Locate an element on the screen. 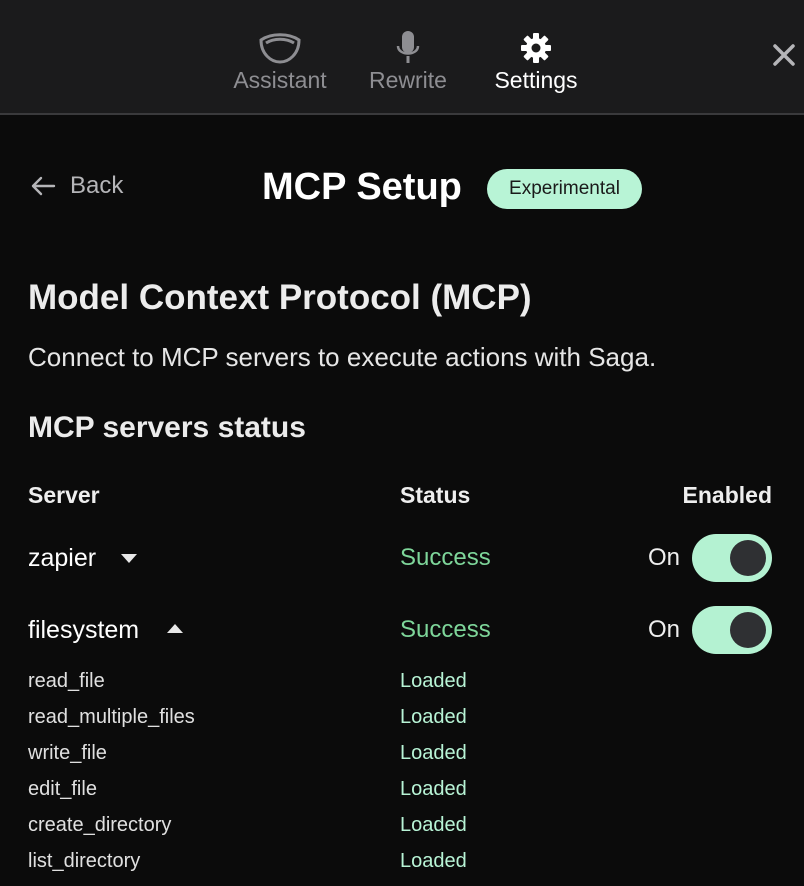 The image size is (804, 886). tool-row: read_file Loaded is located at coordinates (402, 681).